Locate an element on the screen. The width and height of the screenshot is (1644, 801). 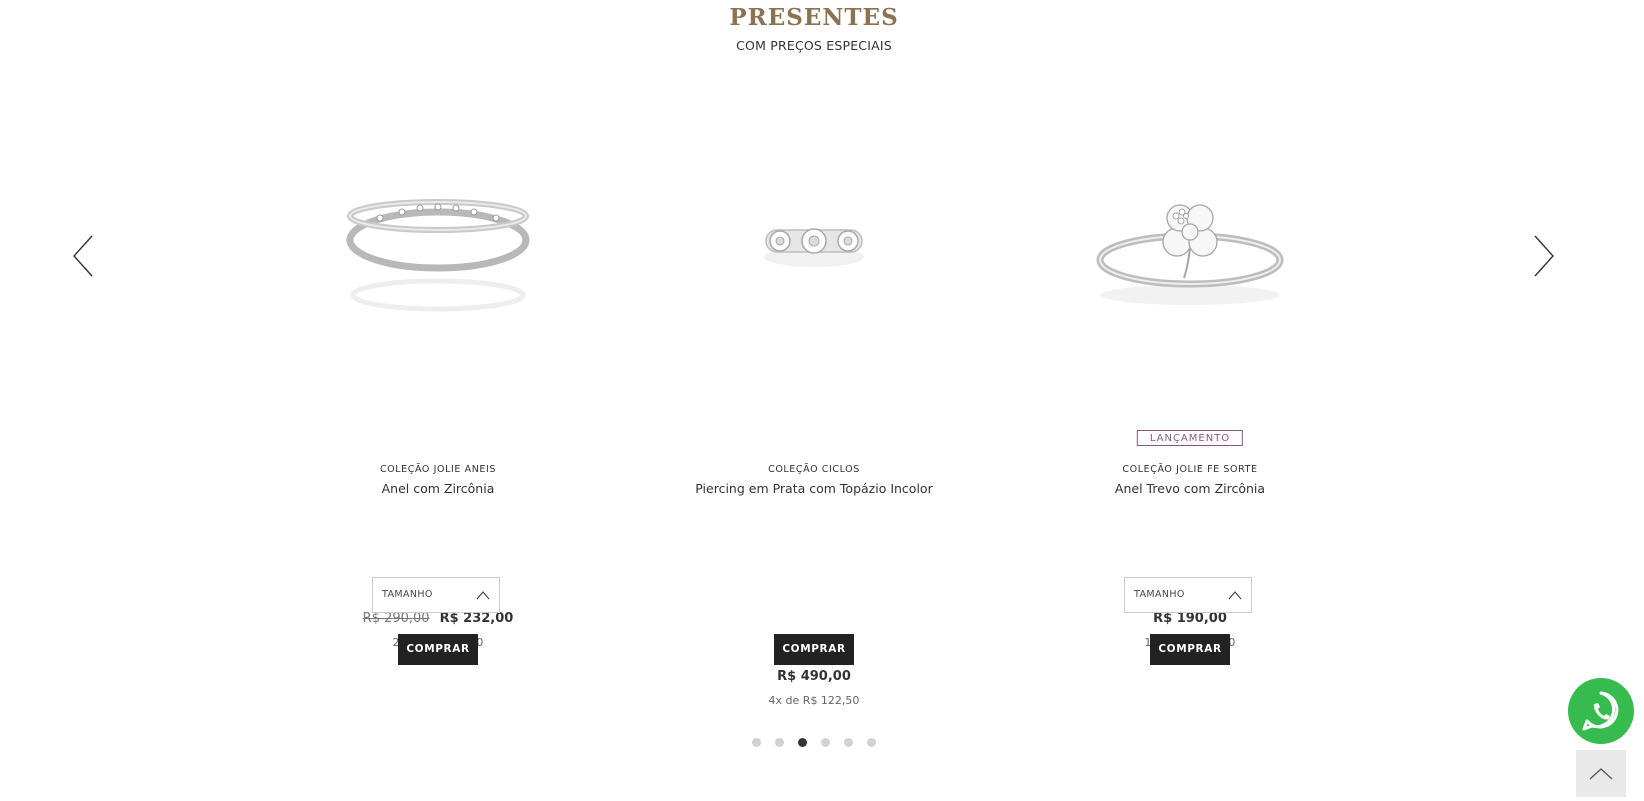
product-name: Anel Trevo com Zircônia is located at coordinates (1190, 488).